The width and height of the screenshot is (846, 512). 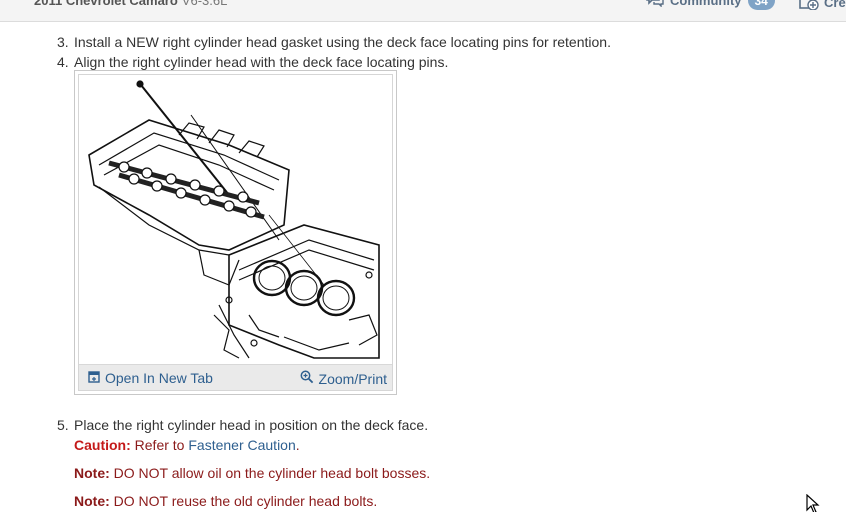 What do you see at coordinates (204, 4) in the screenshot?
I see `vehicle-engine: V6-3.6L` at bounding box center [204, 4].